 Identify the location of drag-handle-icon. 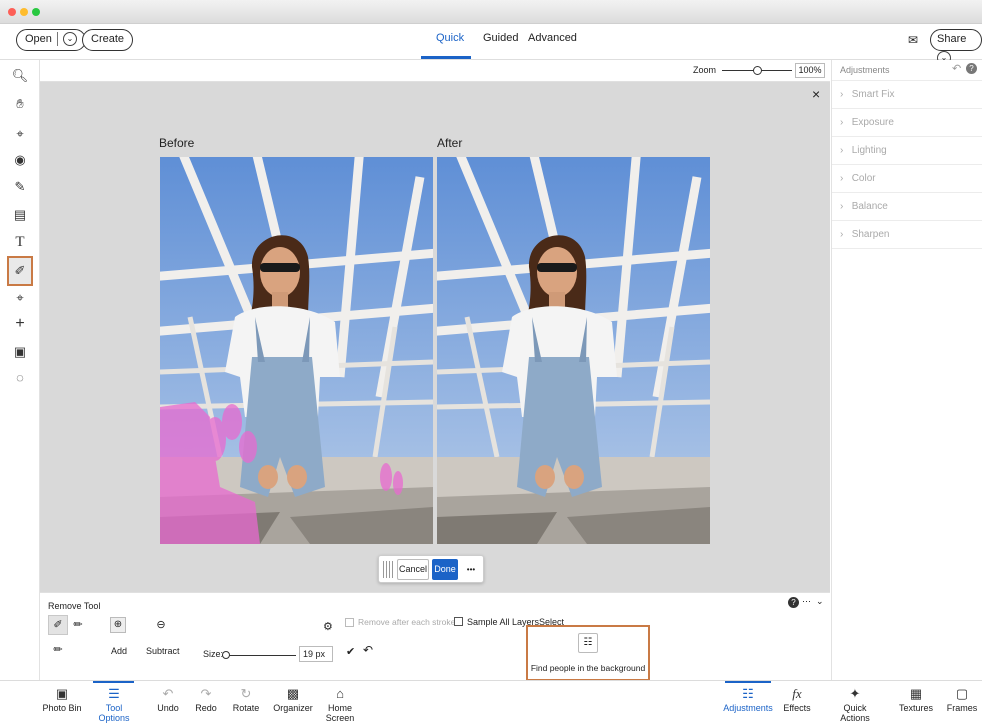
(388, 569).